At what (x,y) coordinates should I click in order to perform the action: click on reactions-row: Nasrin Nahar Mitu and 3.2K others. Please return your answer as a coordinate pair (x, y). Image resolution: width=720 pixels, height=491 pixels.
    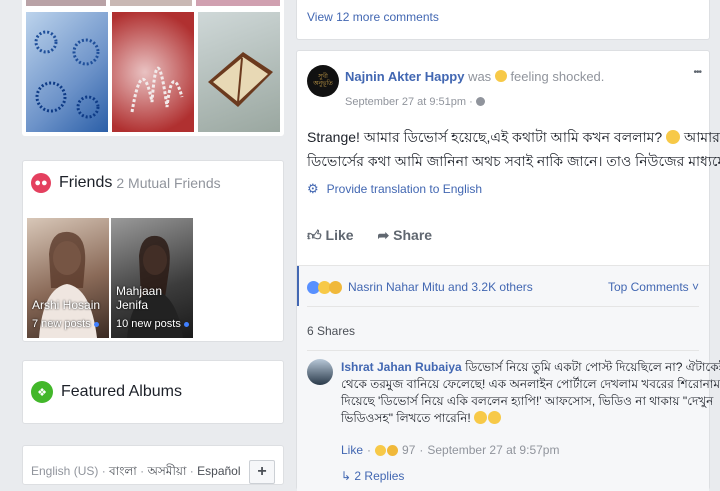
    Looking at the image, I should click on (420, 287).